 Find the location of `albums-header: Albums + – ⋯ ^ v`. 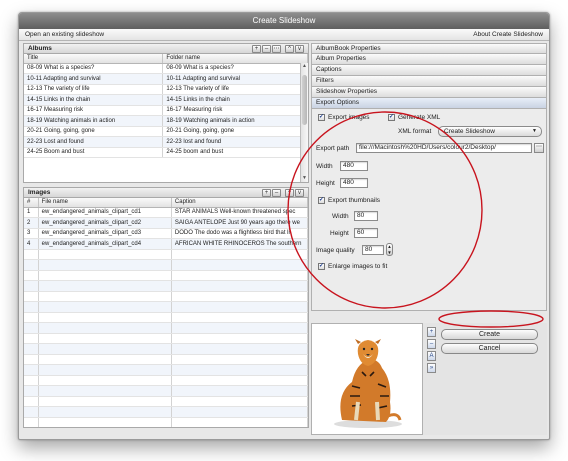

albums-header: Albums + – ⋯ ^ v is located at coordinates (166, 48).